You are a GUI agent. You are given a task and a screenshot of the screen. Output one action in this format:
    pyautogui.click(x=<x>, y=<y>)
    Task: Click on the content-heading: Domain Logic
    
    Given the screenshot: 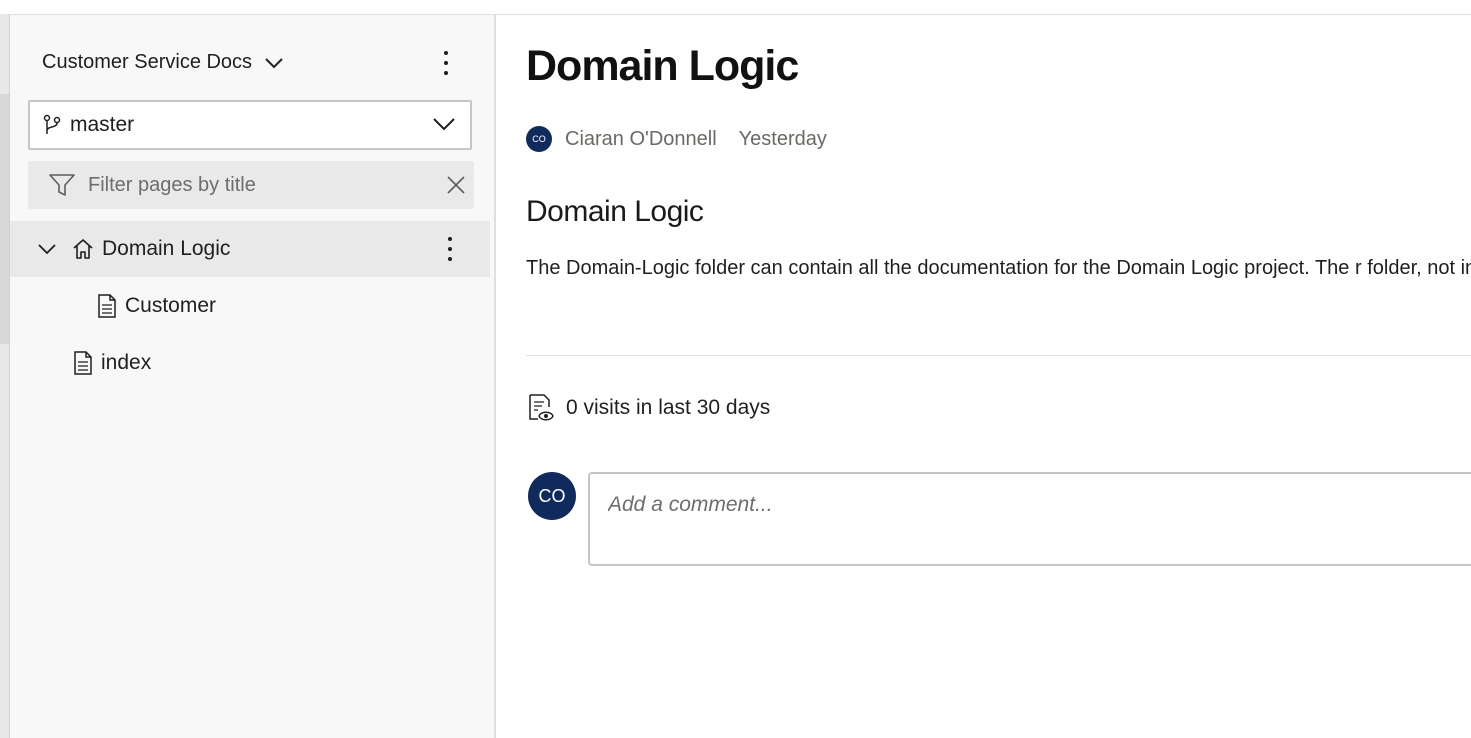 What is the action you would take?
    pyautogui.click(x=615, y=211)
    